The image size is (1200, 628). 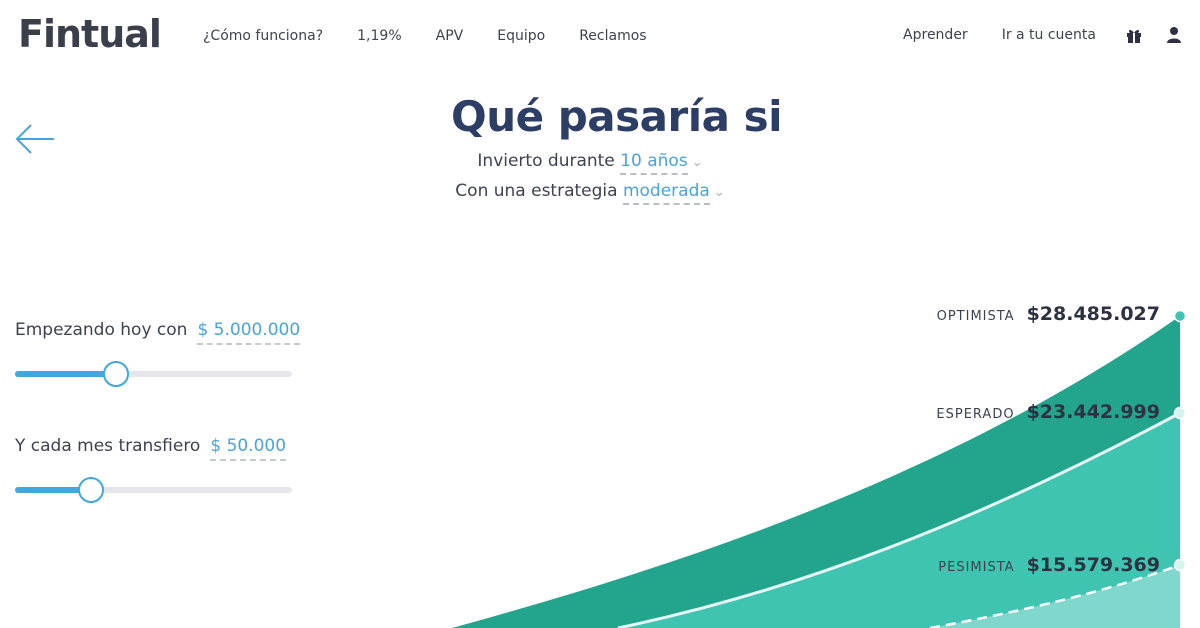 What do you see at coordinates (935, 35) in the screenshot?
I see `nav-aprender: Aprender` at bounding box center [935, 35].